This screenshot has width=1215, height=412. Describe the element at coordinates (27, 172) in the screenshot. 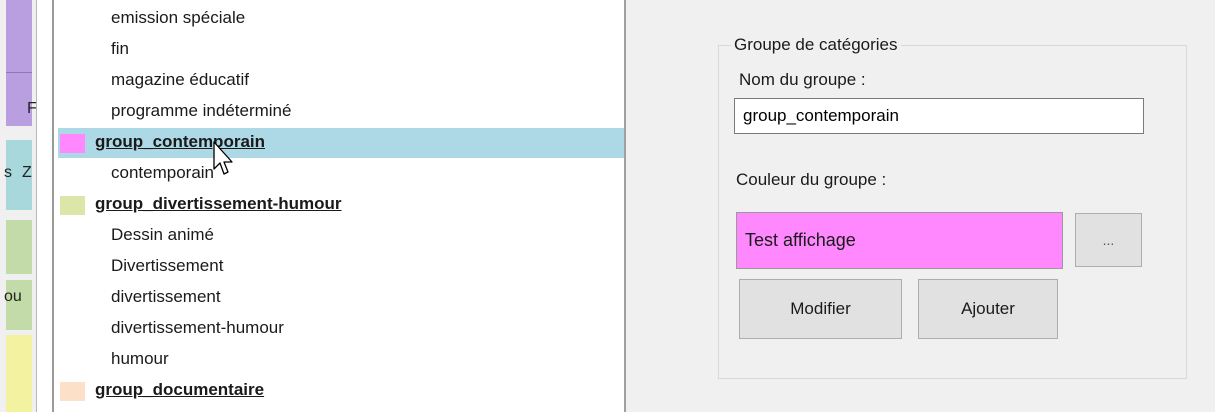

I see `strip-text-z: Z` at that location.